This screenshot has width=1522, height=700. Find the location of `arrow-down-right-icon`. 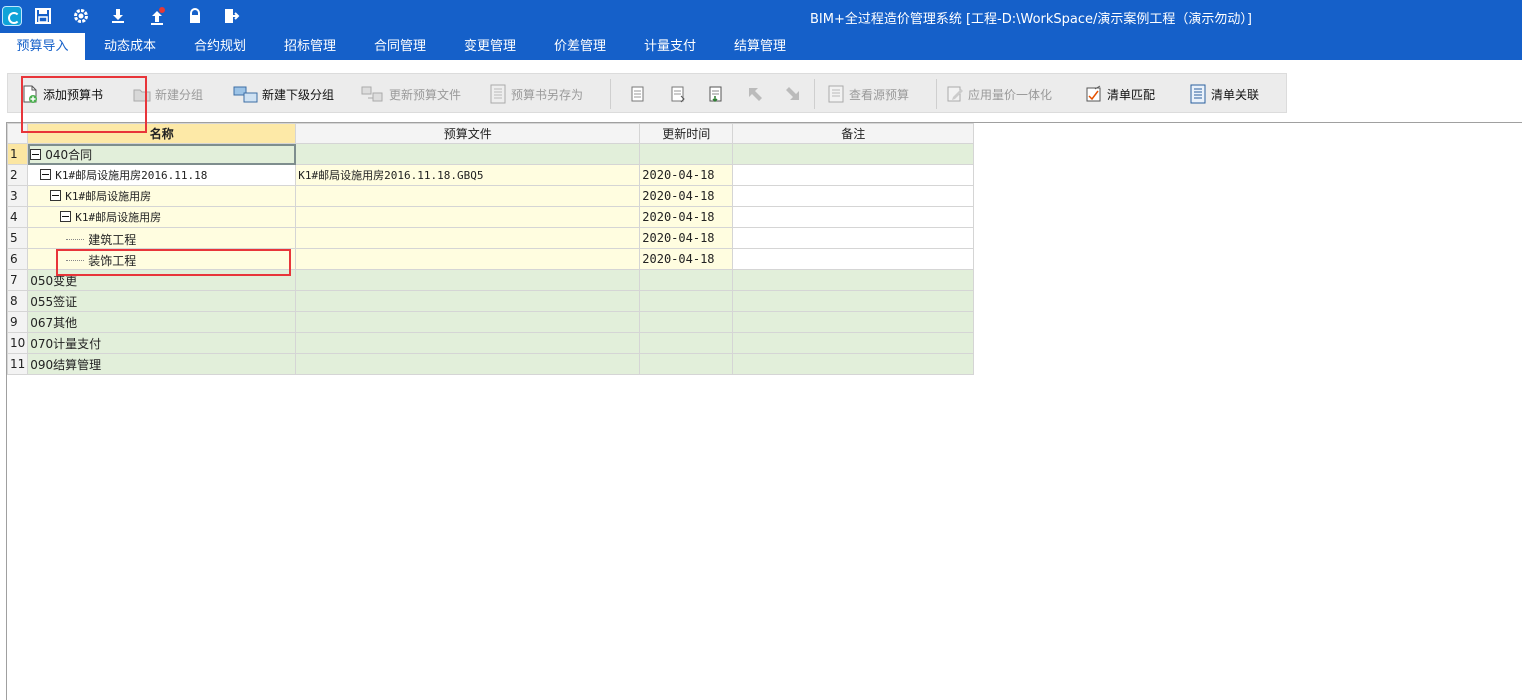

arrow-down-right-icon is located at coordinates (793, 94).